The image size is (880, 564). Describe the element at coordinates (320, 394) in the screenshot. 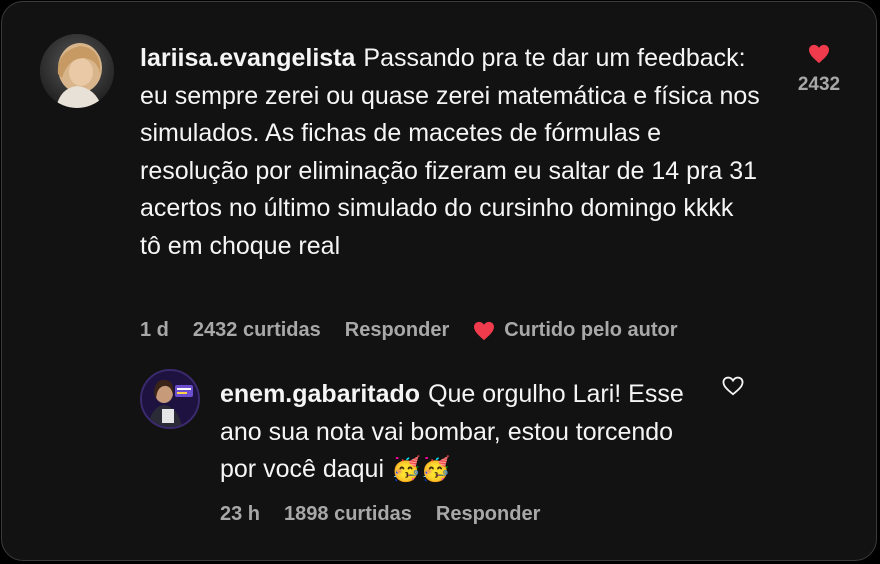

I see `reply-username: enem.gabaritado` at that location.